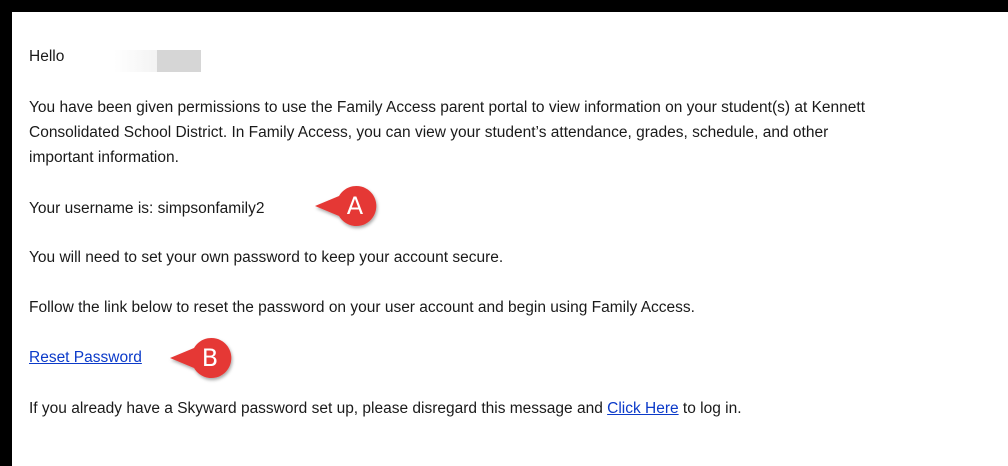  What do you see at coordinates (179, 61) in the screenshot?
I see `redacted-name-right` at bounding box center [179, 61].